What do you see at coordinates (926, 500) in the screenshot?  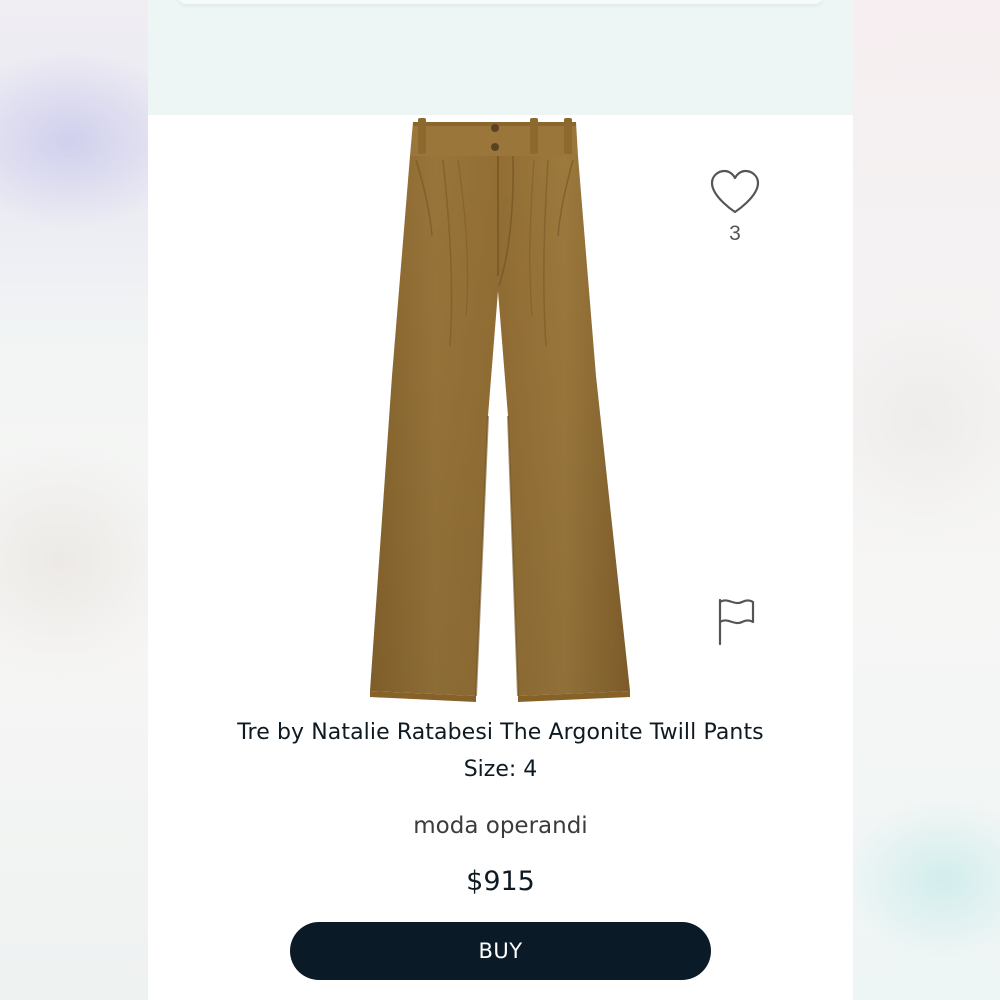 I see `blurred-background-right` at bounding box center [926, 500].